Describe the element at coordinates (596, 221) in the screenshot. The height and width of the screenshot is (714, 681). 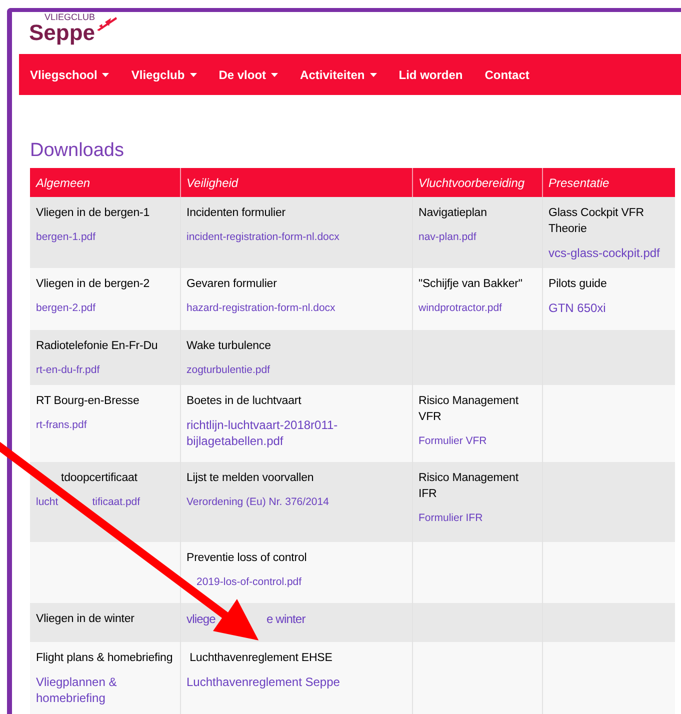
I see `cell-text: Glass Cockpit VFR Theorie` at that location.